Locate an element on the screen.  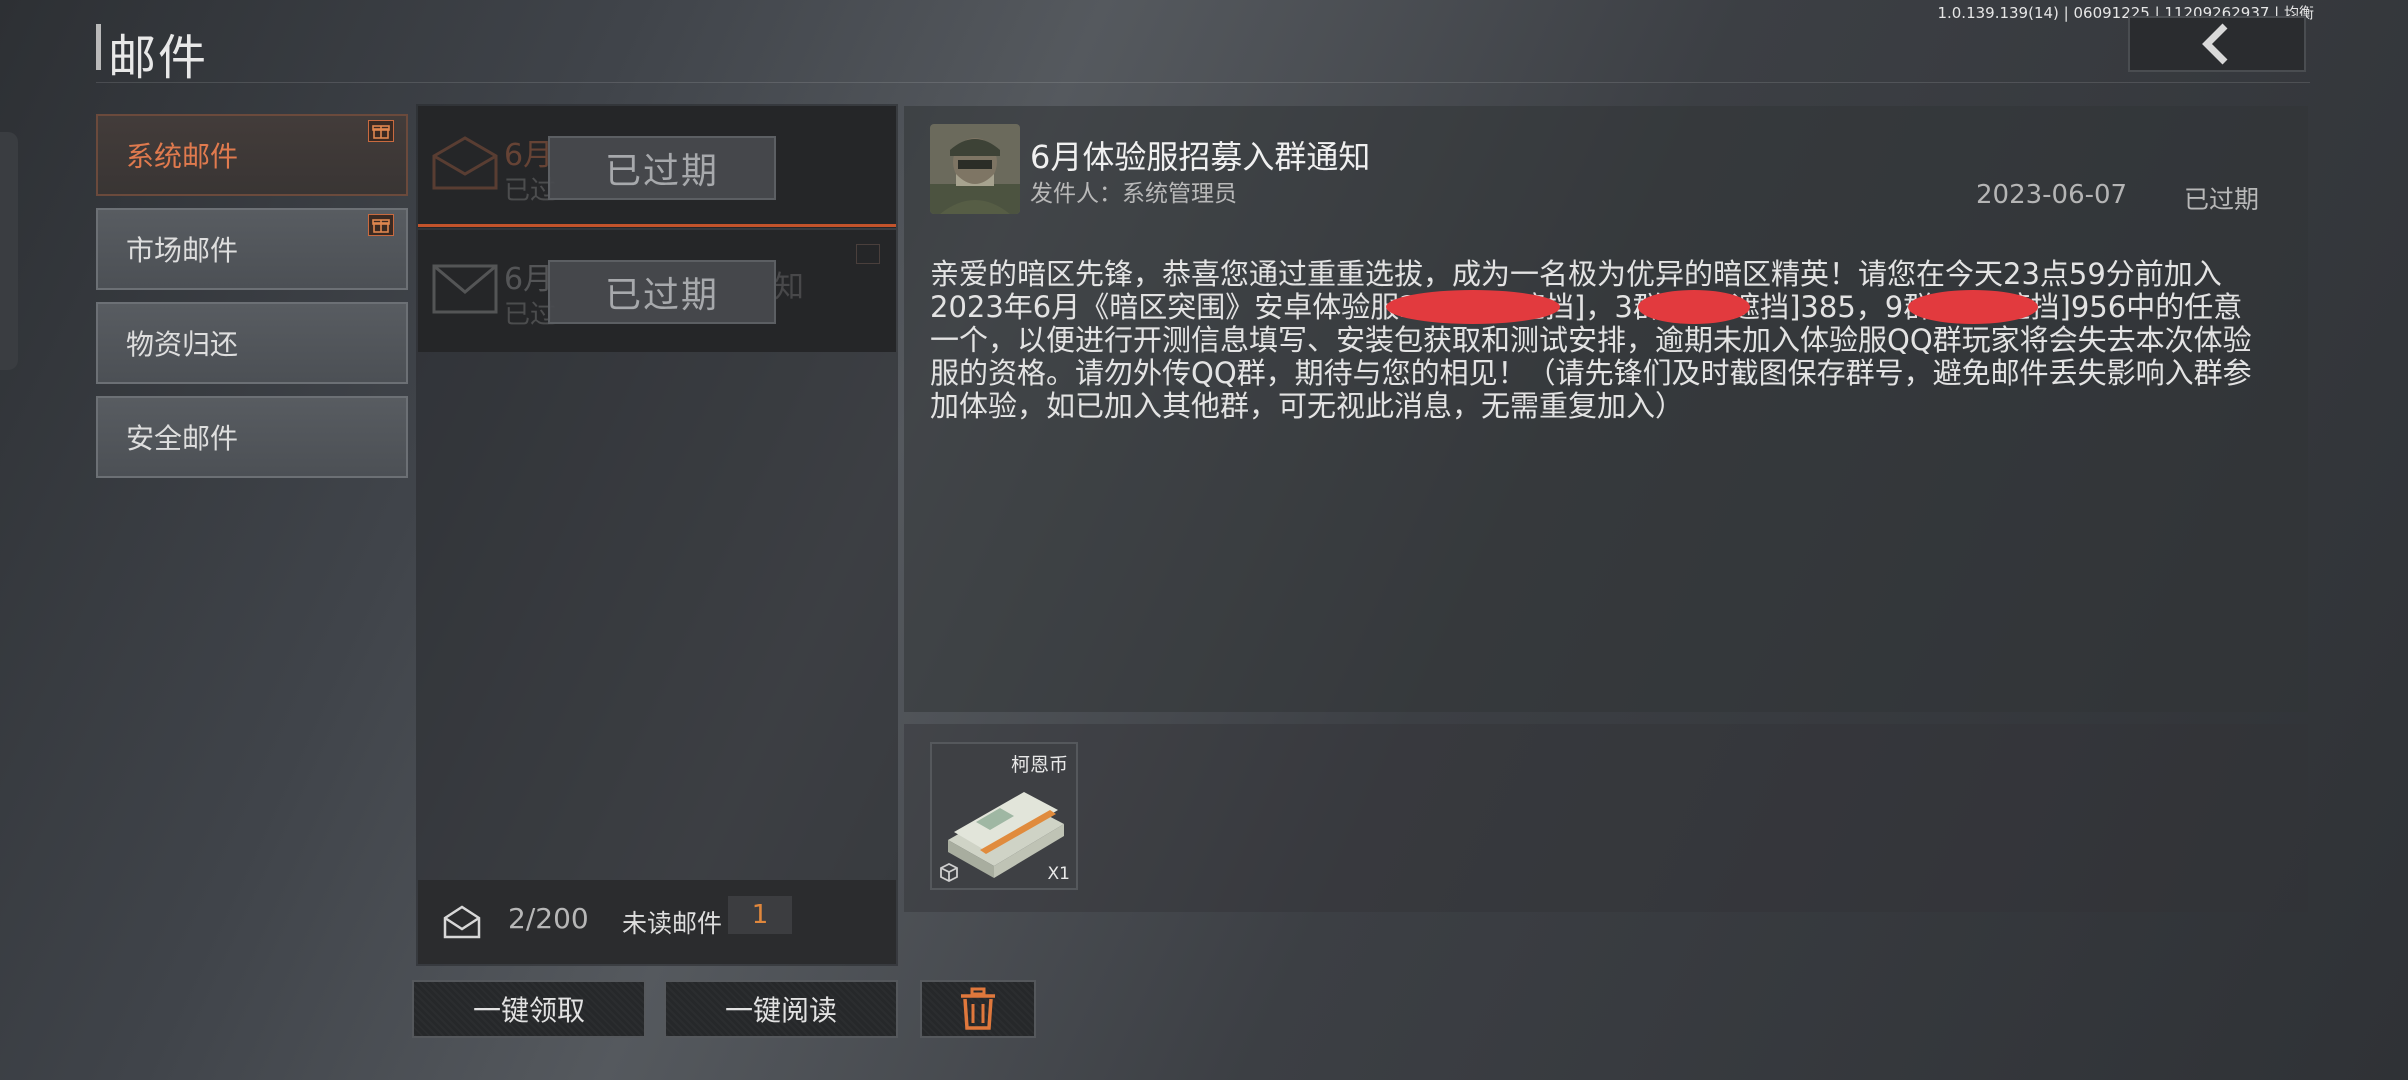
reward-name: 柯恩币 is located at coordinates (1039, 765).